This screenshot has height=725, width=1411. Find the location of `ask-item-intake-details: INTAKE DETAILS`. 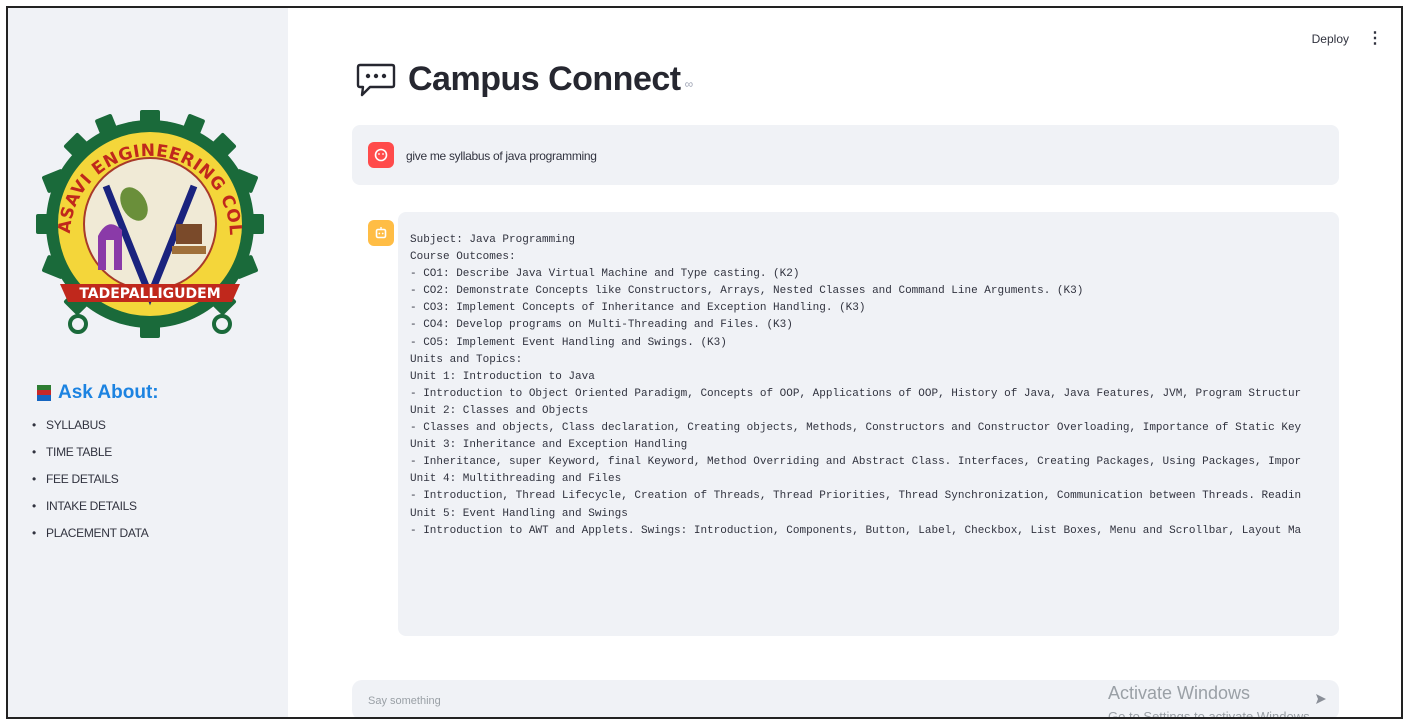

ask-item-intake-details: INTAKE DETAILS is located at coordinates (90, 506).